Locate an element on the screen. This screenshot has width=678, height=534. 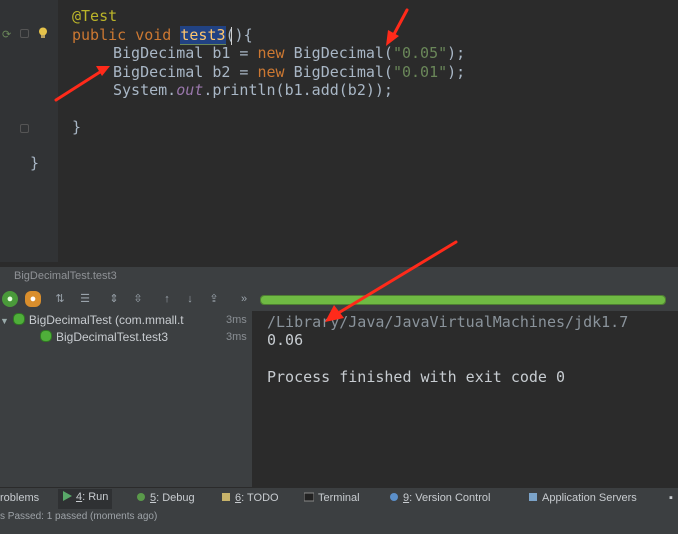
collapse-all-icon: ⇳ is located at coordinates (138, 299).